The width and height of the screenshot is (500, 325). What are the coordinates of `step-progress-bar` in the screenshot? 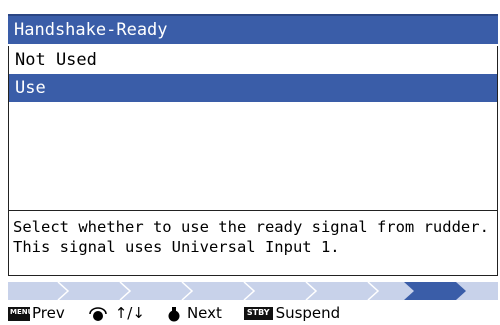 It's located at (253, 291).